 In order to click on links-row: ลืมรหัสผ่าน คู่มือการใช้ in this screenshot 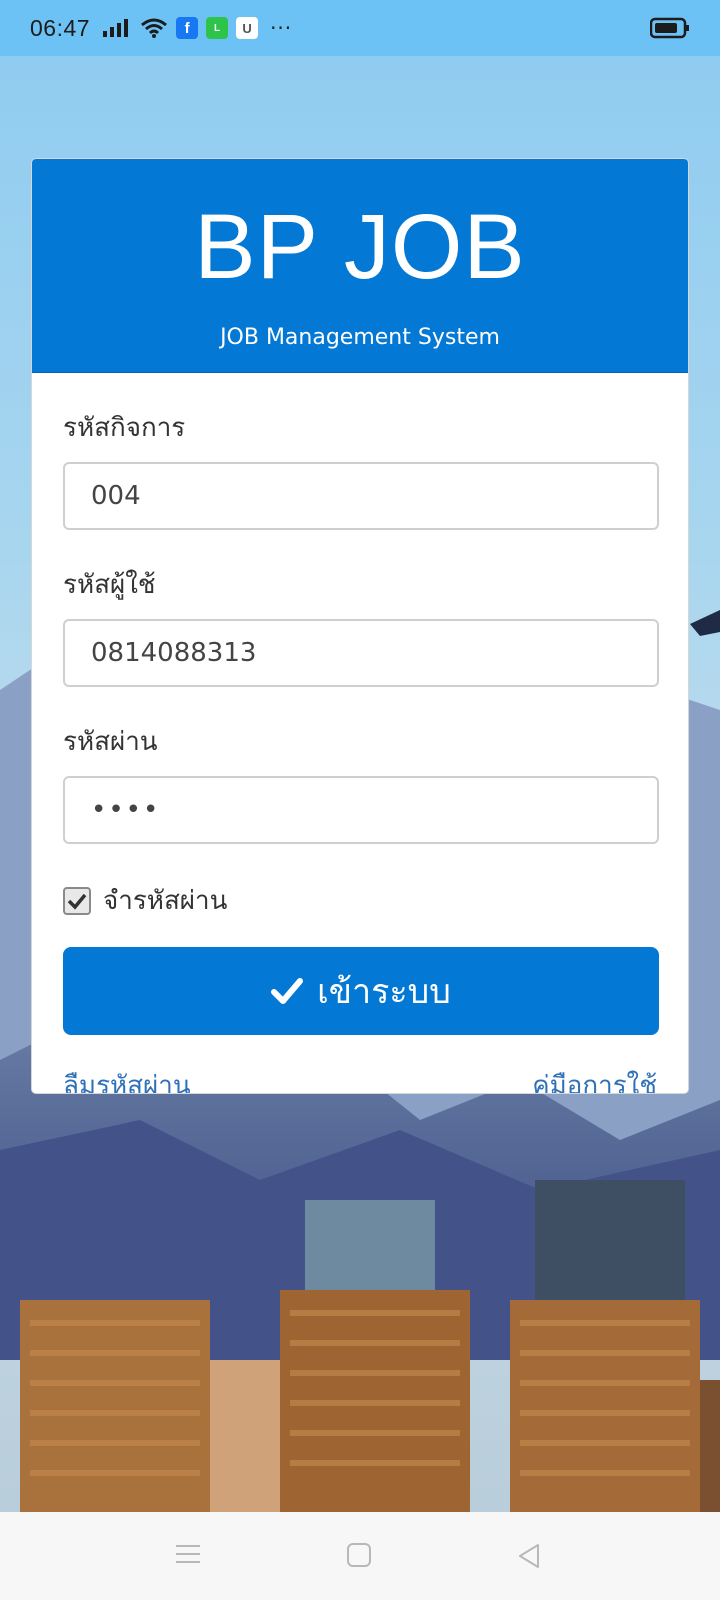, I will do `click(360, 1079)`.